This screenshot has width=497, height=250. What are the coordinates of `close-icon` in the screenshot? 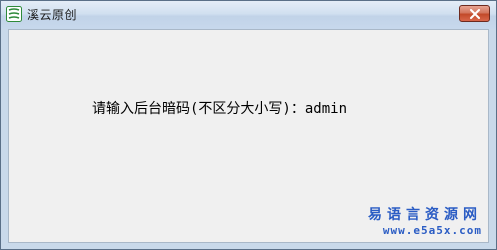 It's located at (474, 13).